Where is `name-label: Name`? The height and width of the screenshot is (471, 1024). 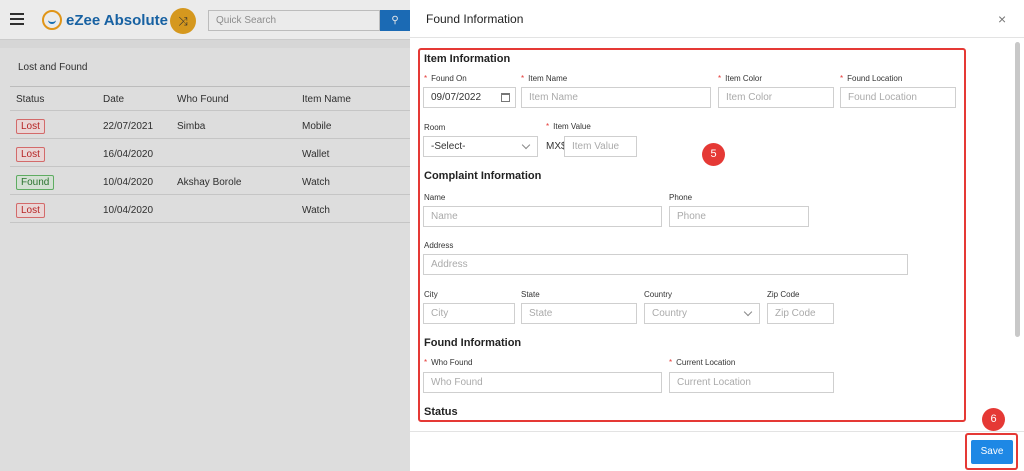 name-label: Name is located at coordinates (435, 197).